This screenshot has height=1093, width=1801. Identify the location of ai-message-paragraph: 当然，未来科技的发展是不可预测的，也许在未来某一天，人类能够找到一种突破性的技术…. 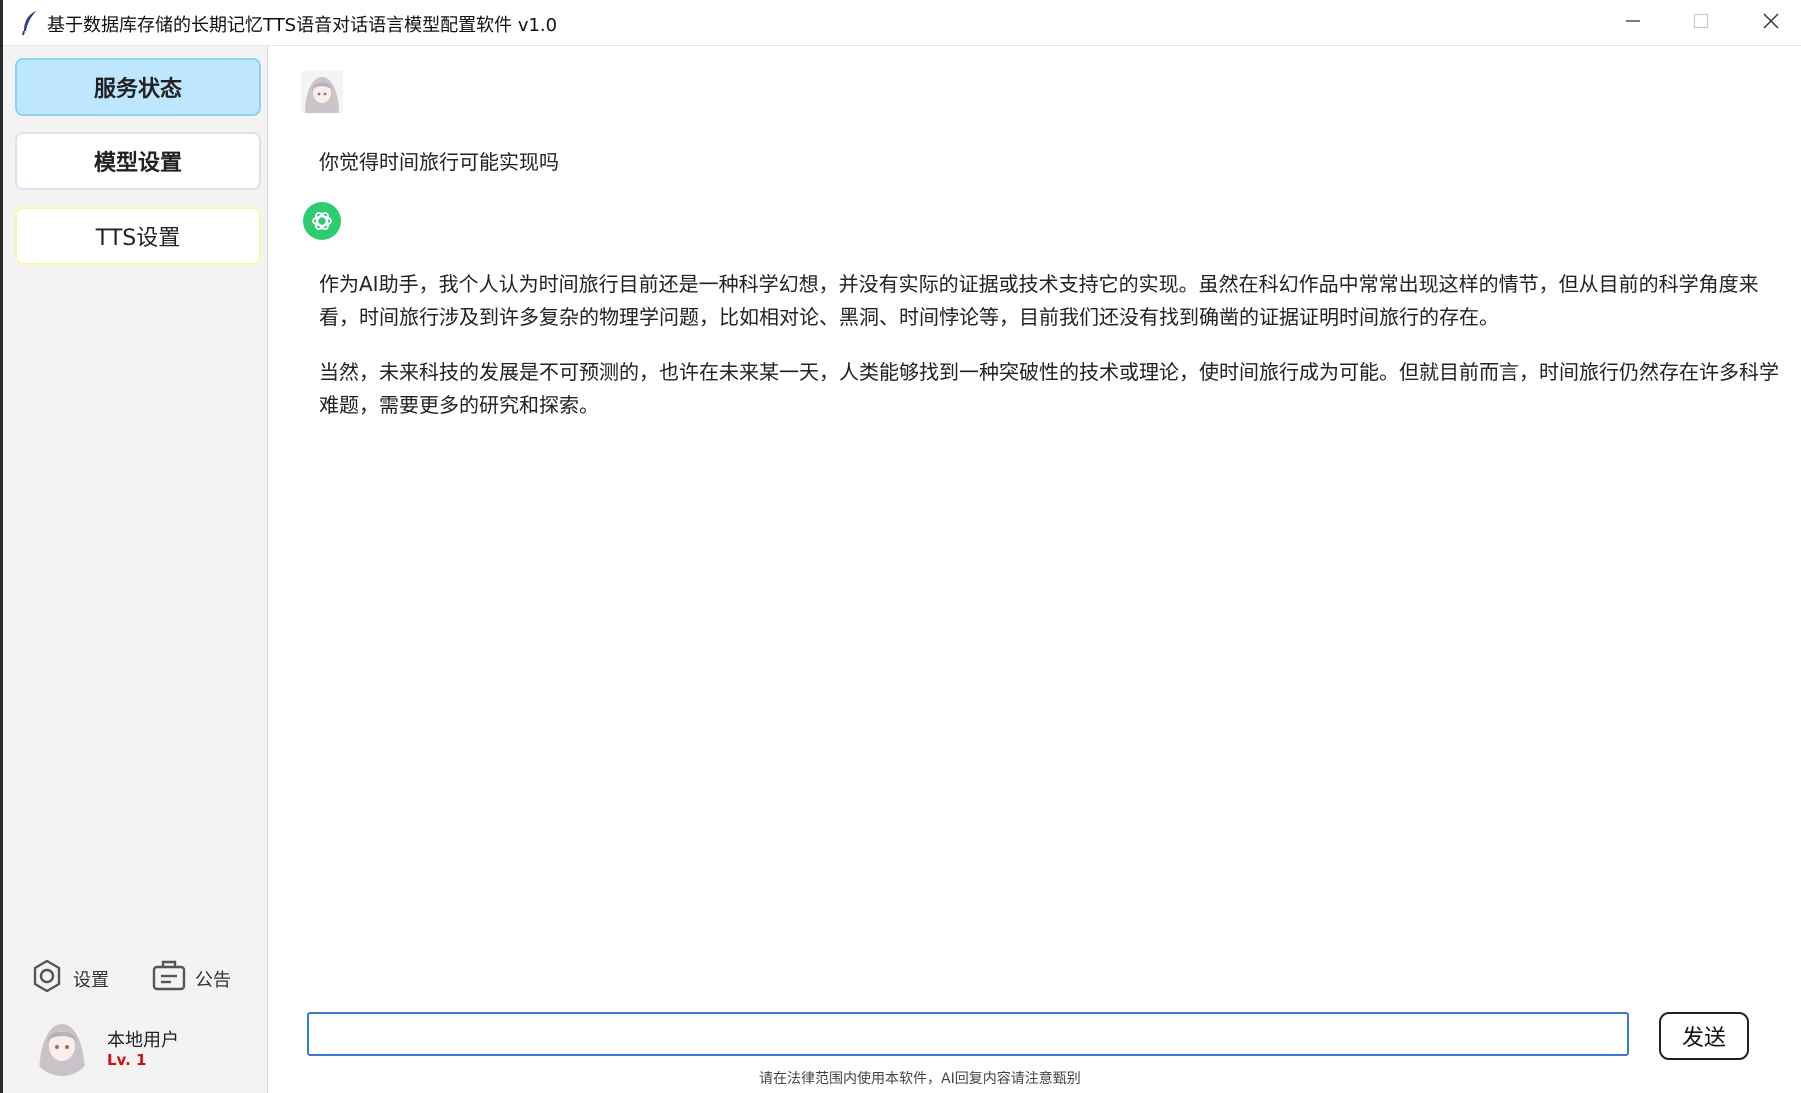
(1049, 388).